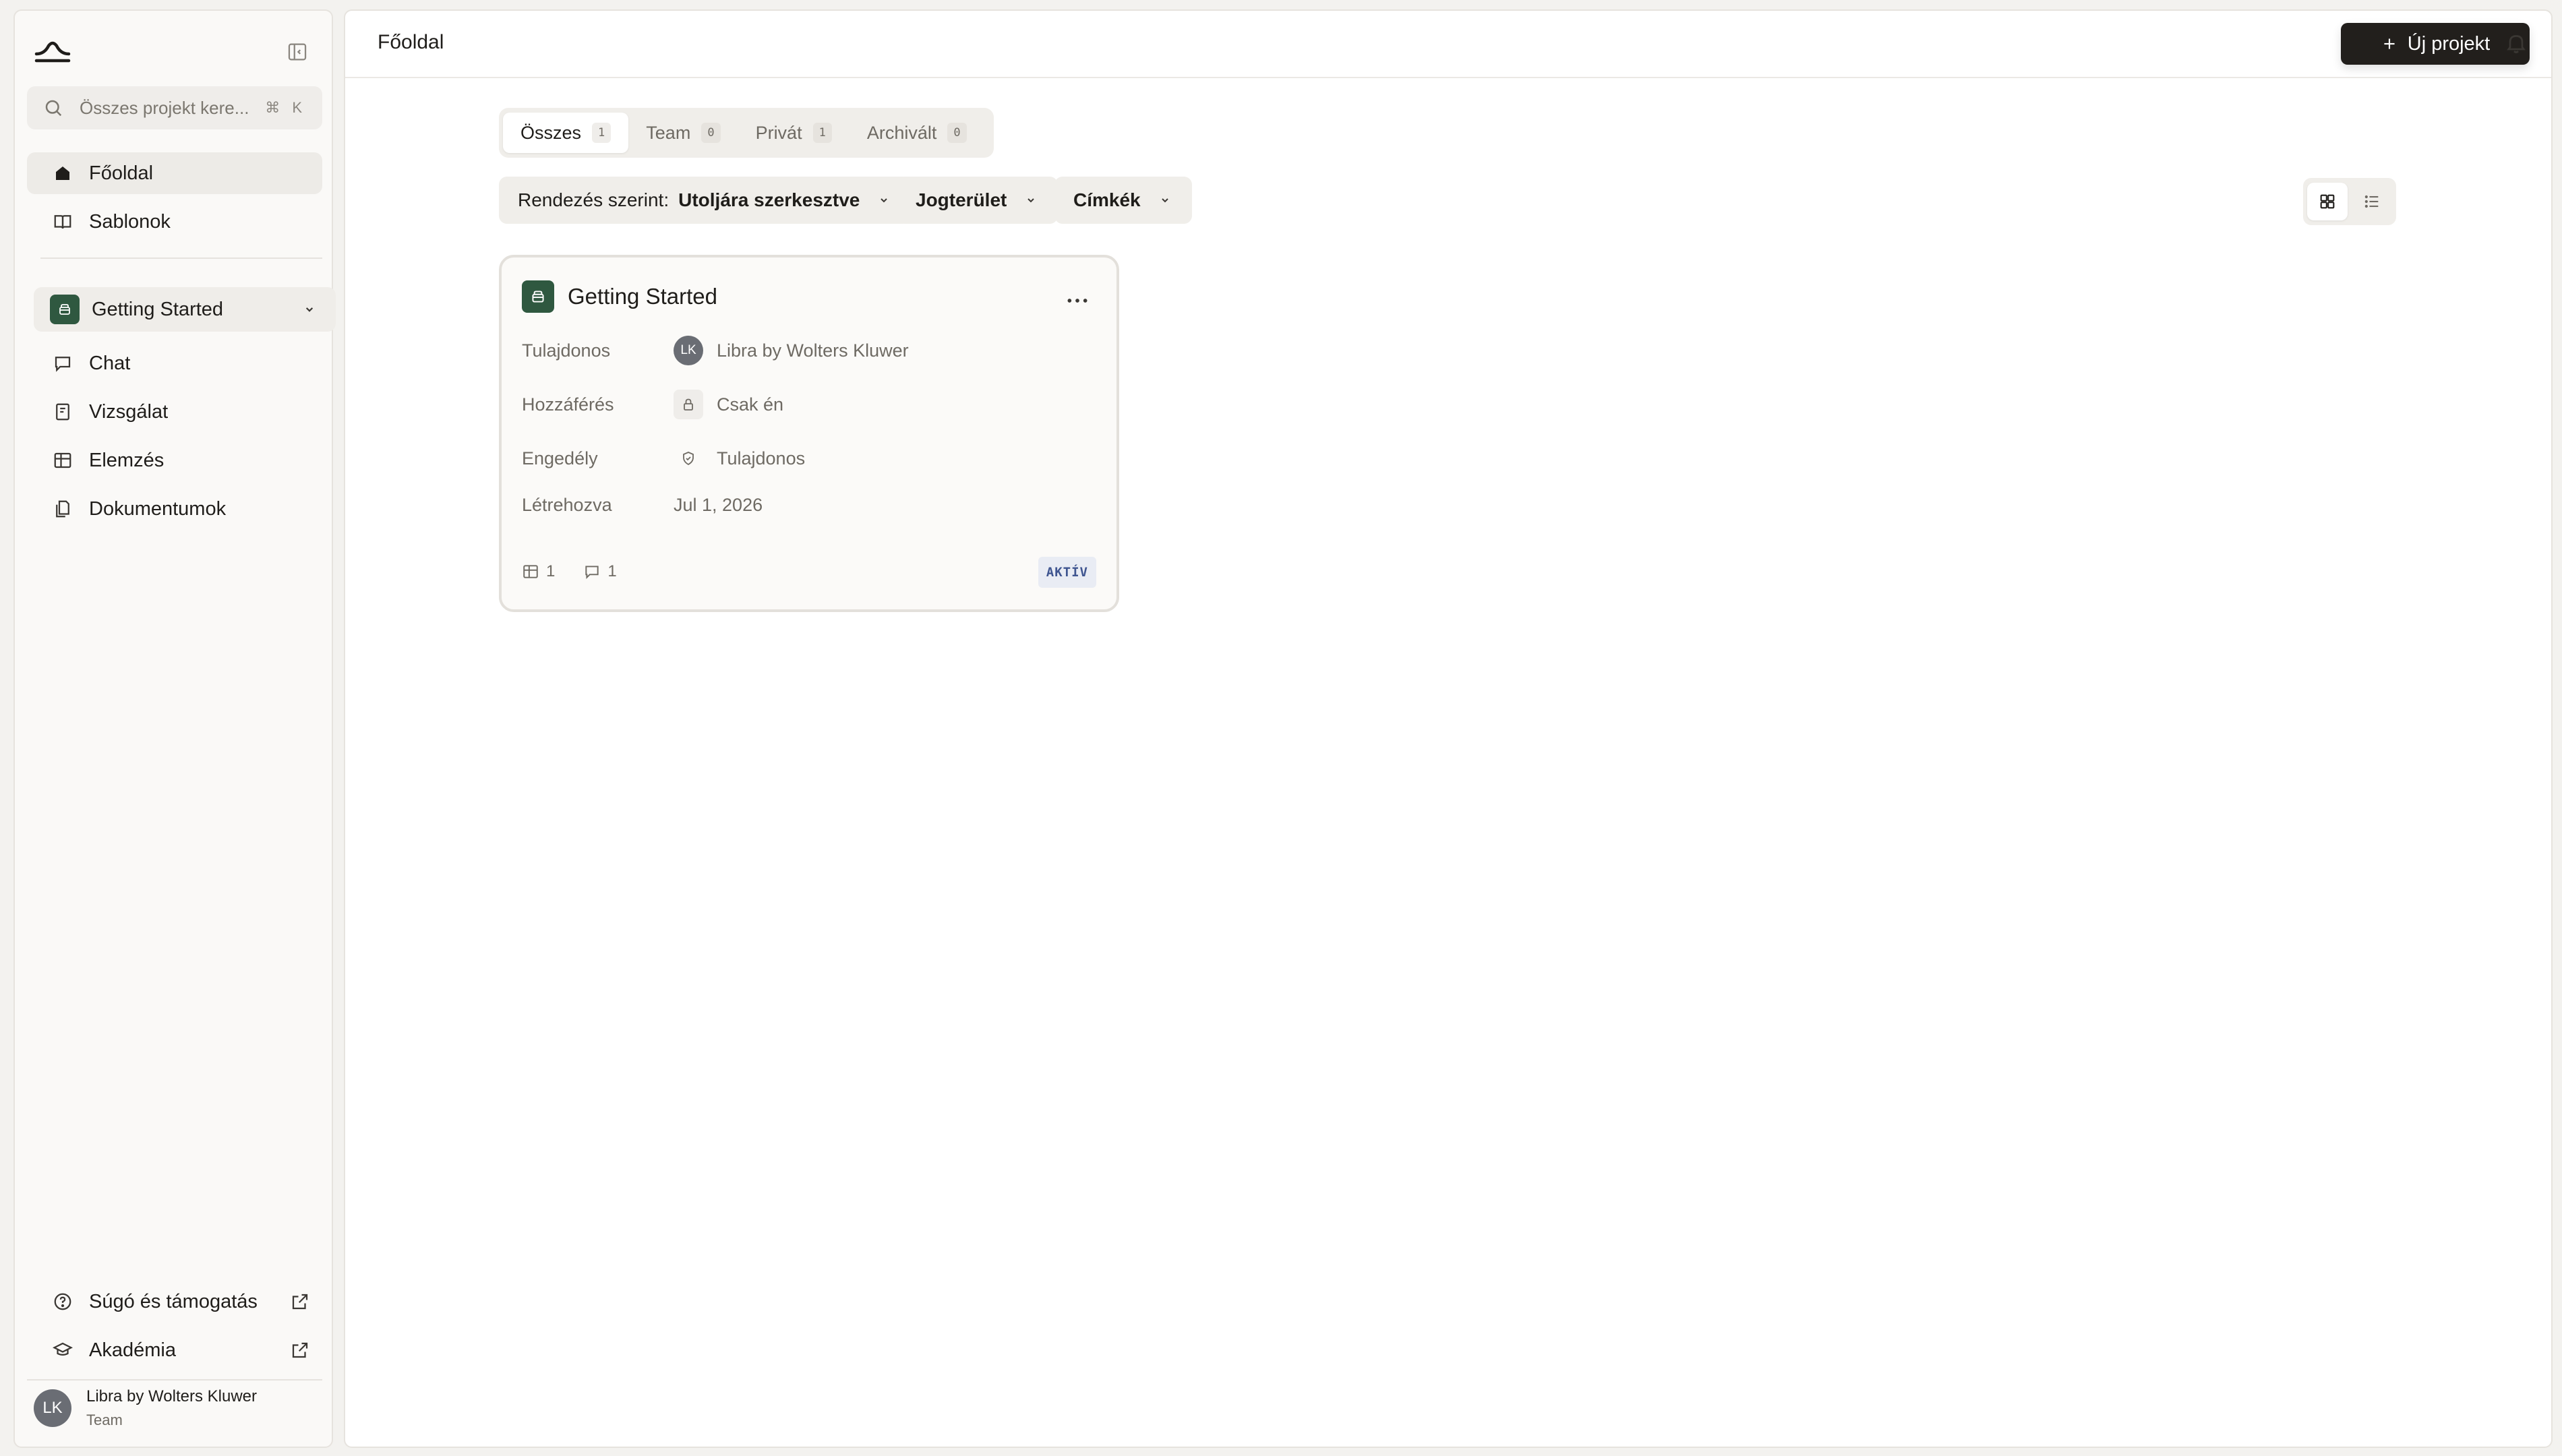 The image size is (2562, 1456). What do you see at coordinates (1077, 300) in the screenshot?
I see `more-options-icon` at bounding box center [1077, 300].